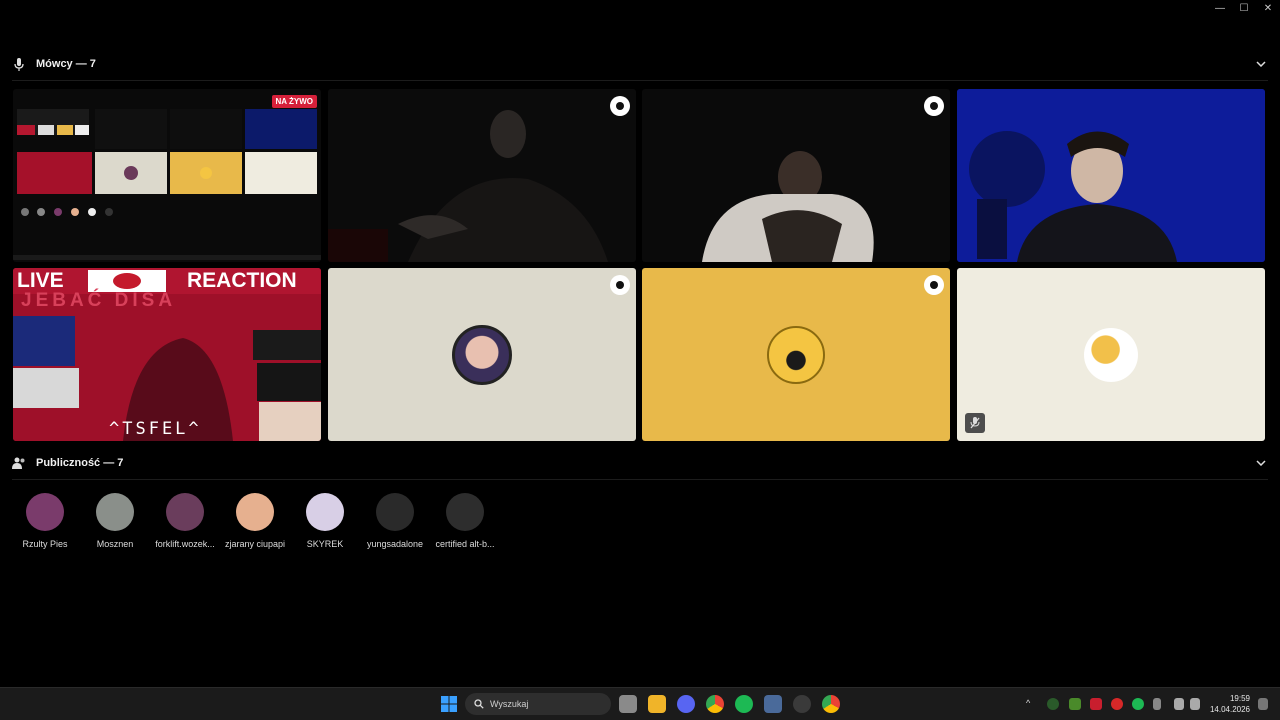  I want to click on nvidia-icon, so click(1075, 704).